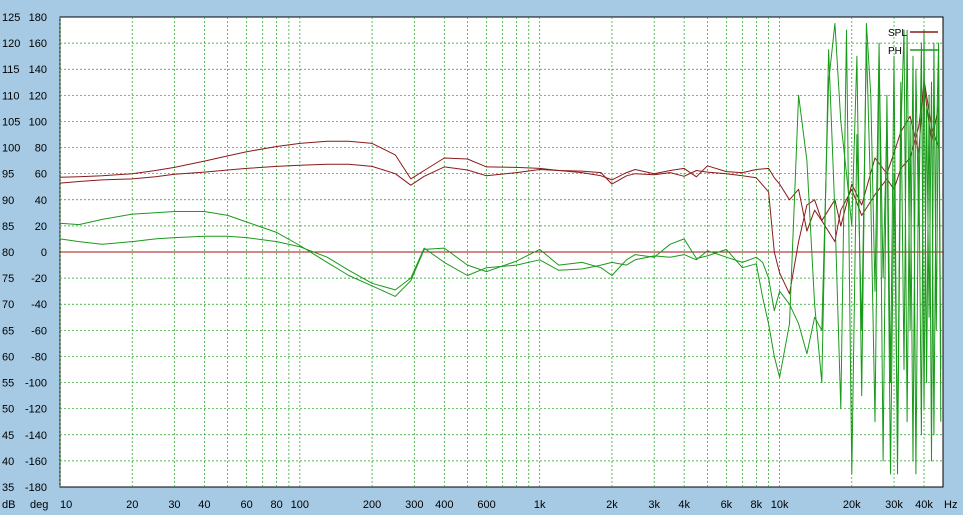  What do you see at coordinates (684, 505) in the screenshot?
I see `x-tick-label: 4k` at bounding box center [684, 505].